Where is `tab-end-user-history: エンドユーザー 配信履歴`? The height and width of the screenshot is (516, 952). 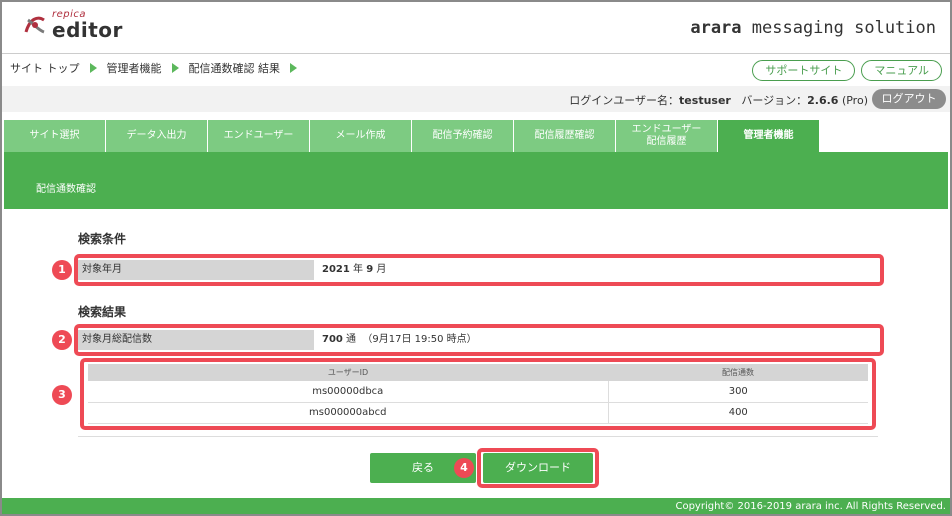 tab-end-user-history: エンドユーザー 配信履歴 is located at coordinates (667, 136).